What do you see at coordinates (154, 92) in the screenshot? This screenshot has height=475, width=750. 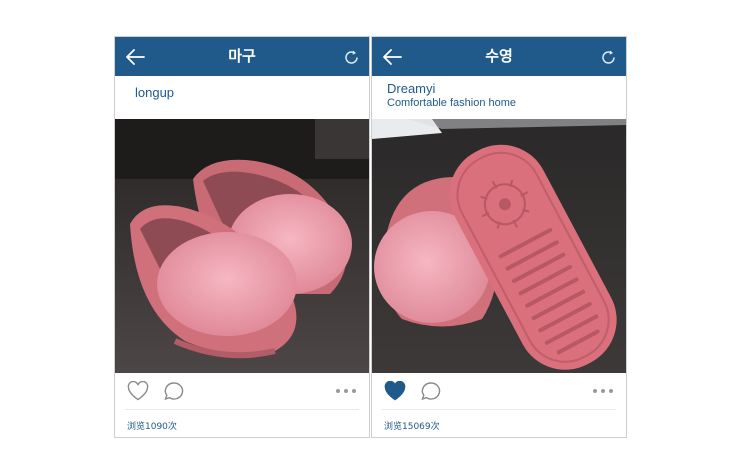 I see `username: longup` at bounding box center [154, 92].